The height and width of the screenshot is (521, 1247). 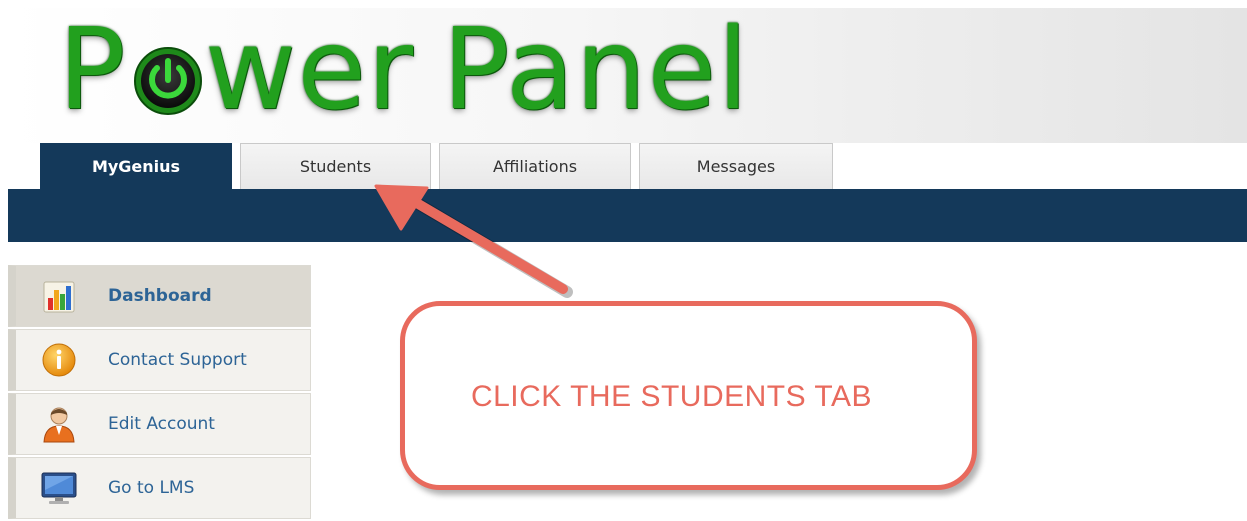 I want to click on sidebar-item-label: Go to LMS, so click(x=151, y=488).